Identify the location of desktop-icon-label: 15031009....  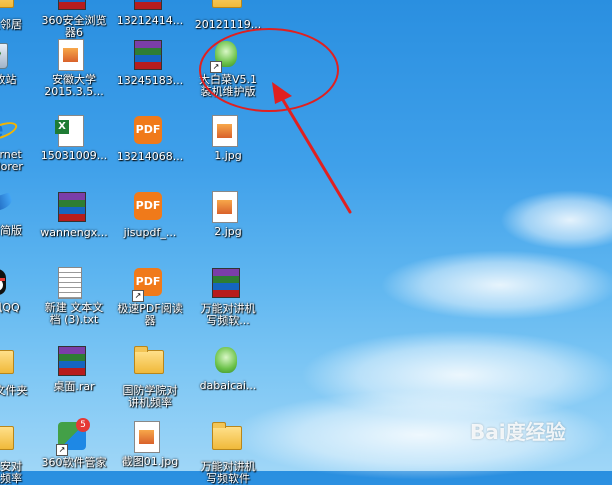
(74, 155).